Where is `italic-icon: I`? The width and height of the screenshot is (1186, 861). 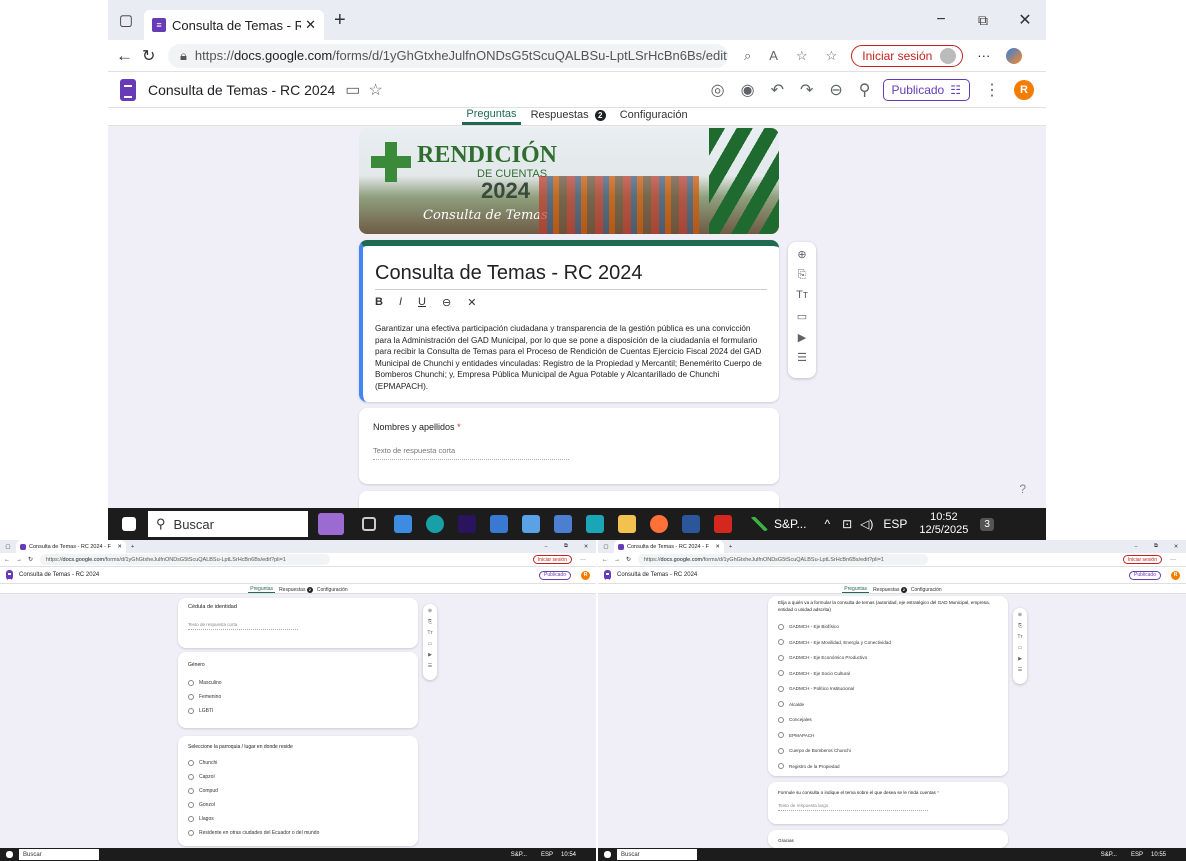
italic-icon: I is located at coordinates (400, 302).